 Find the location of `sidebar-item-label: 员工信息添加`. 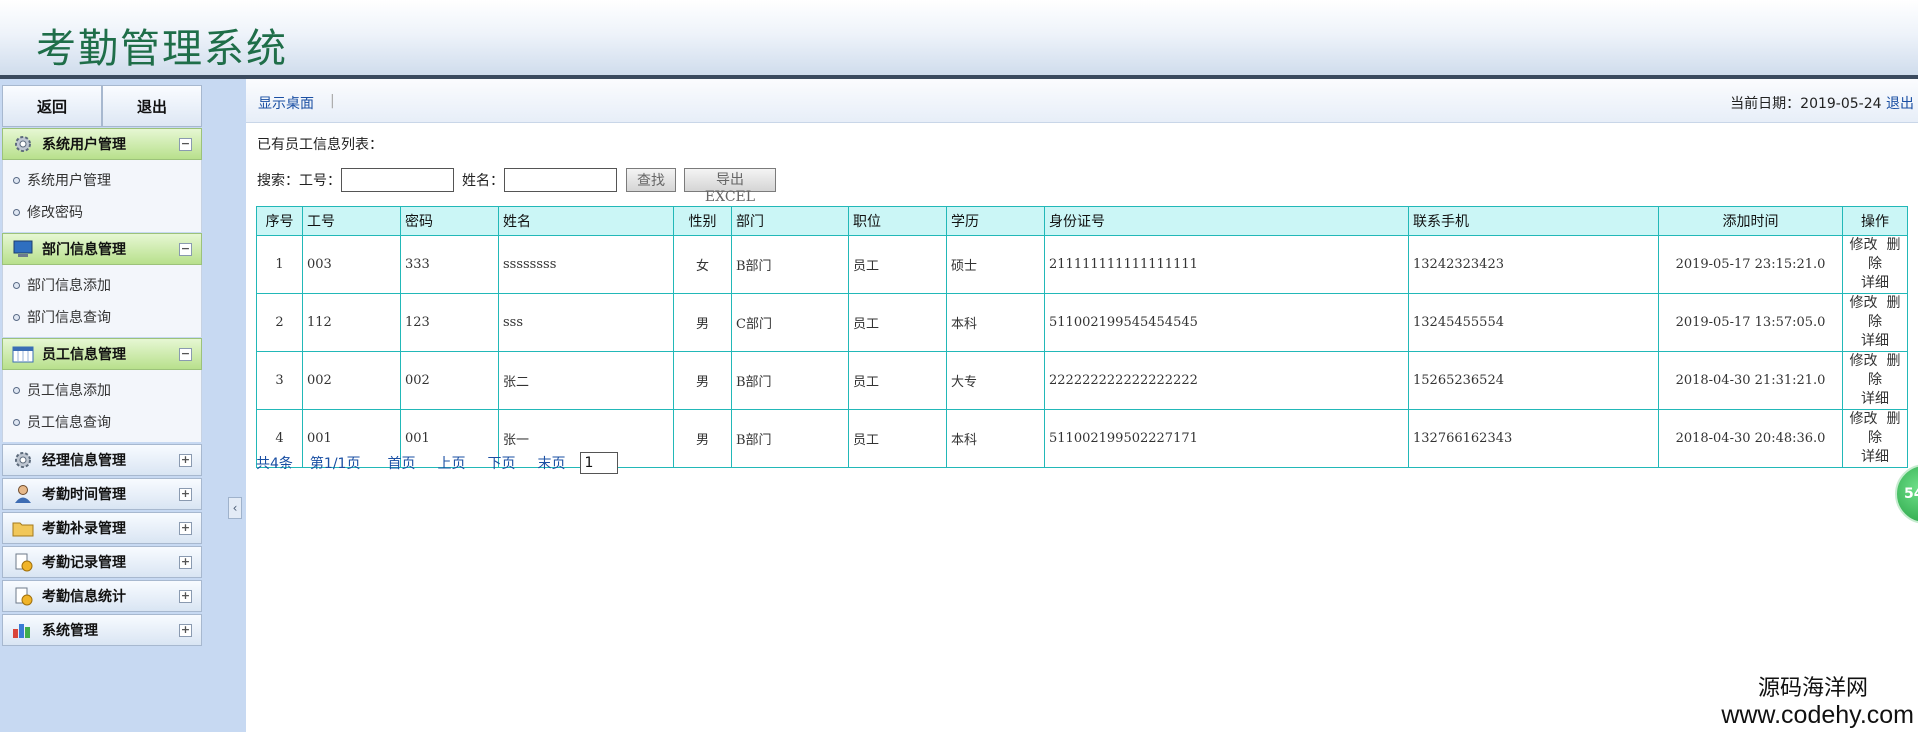

sidebar-item-label: 员工信息添加 is located at coordinates (69, 391).